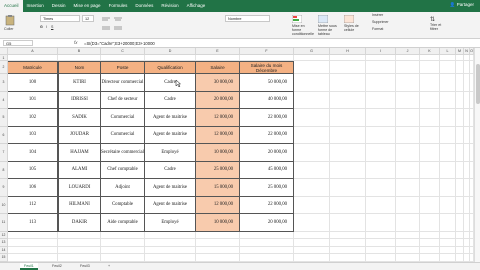  Describe the element at coordinates (60, 18) in the screenshot. I see `font-name-select: Times` at that location.